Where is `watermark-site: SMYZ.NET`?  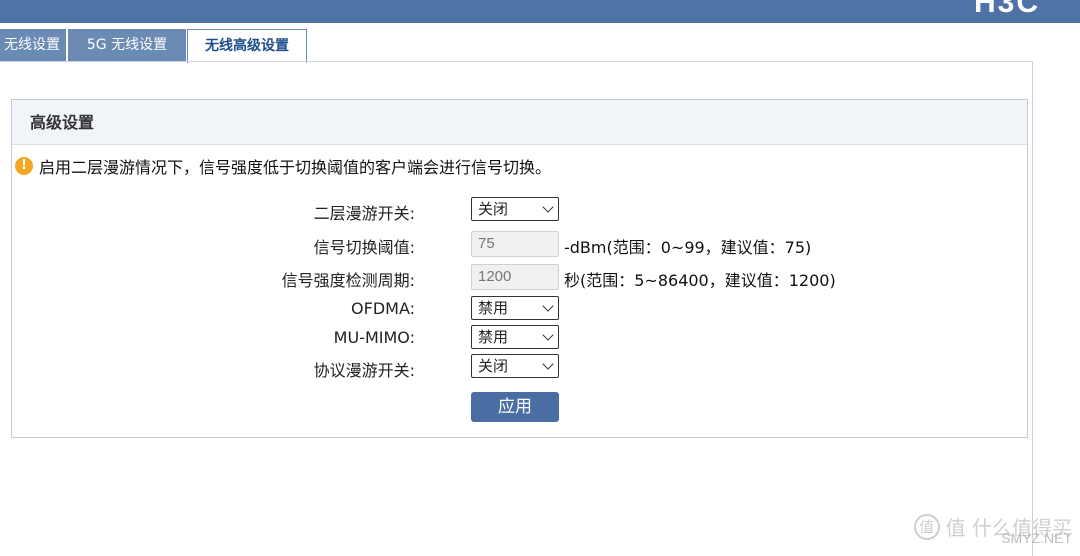 watermark-site: SMYZ.NET is located at coordinates (1036, 538).